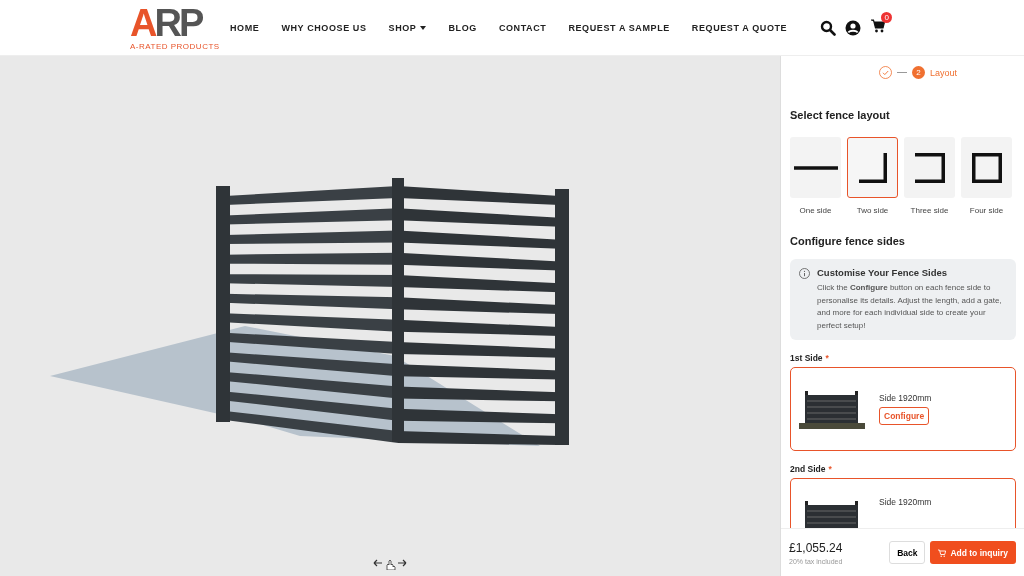  Describe the element at coordinates (885, 72) in the screenshot. I see `step-complete-icon` at that location.